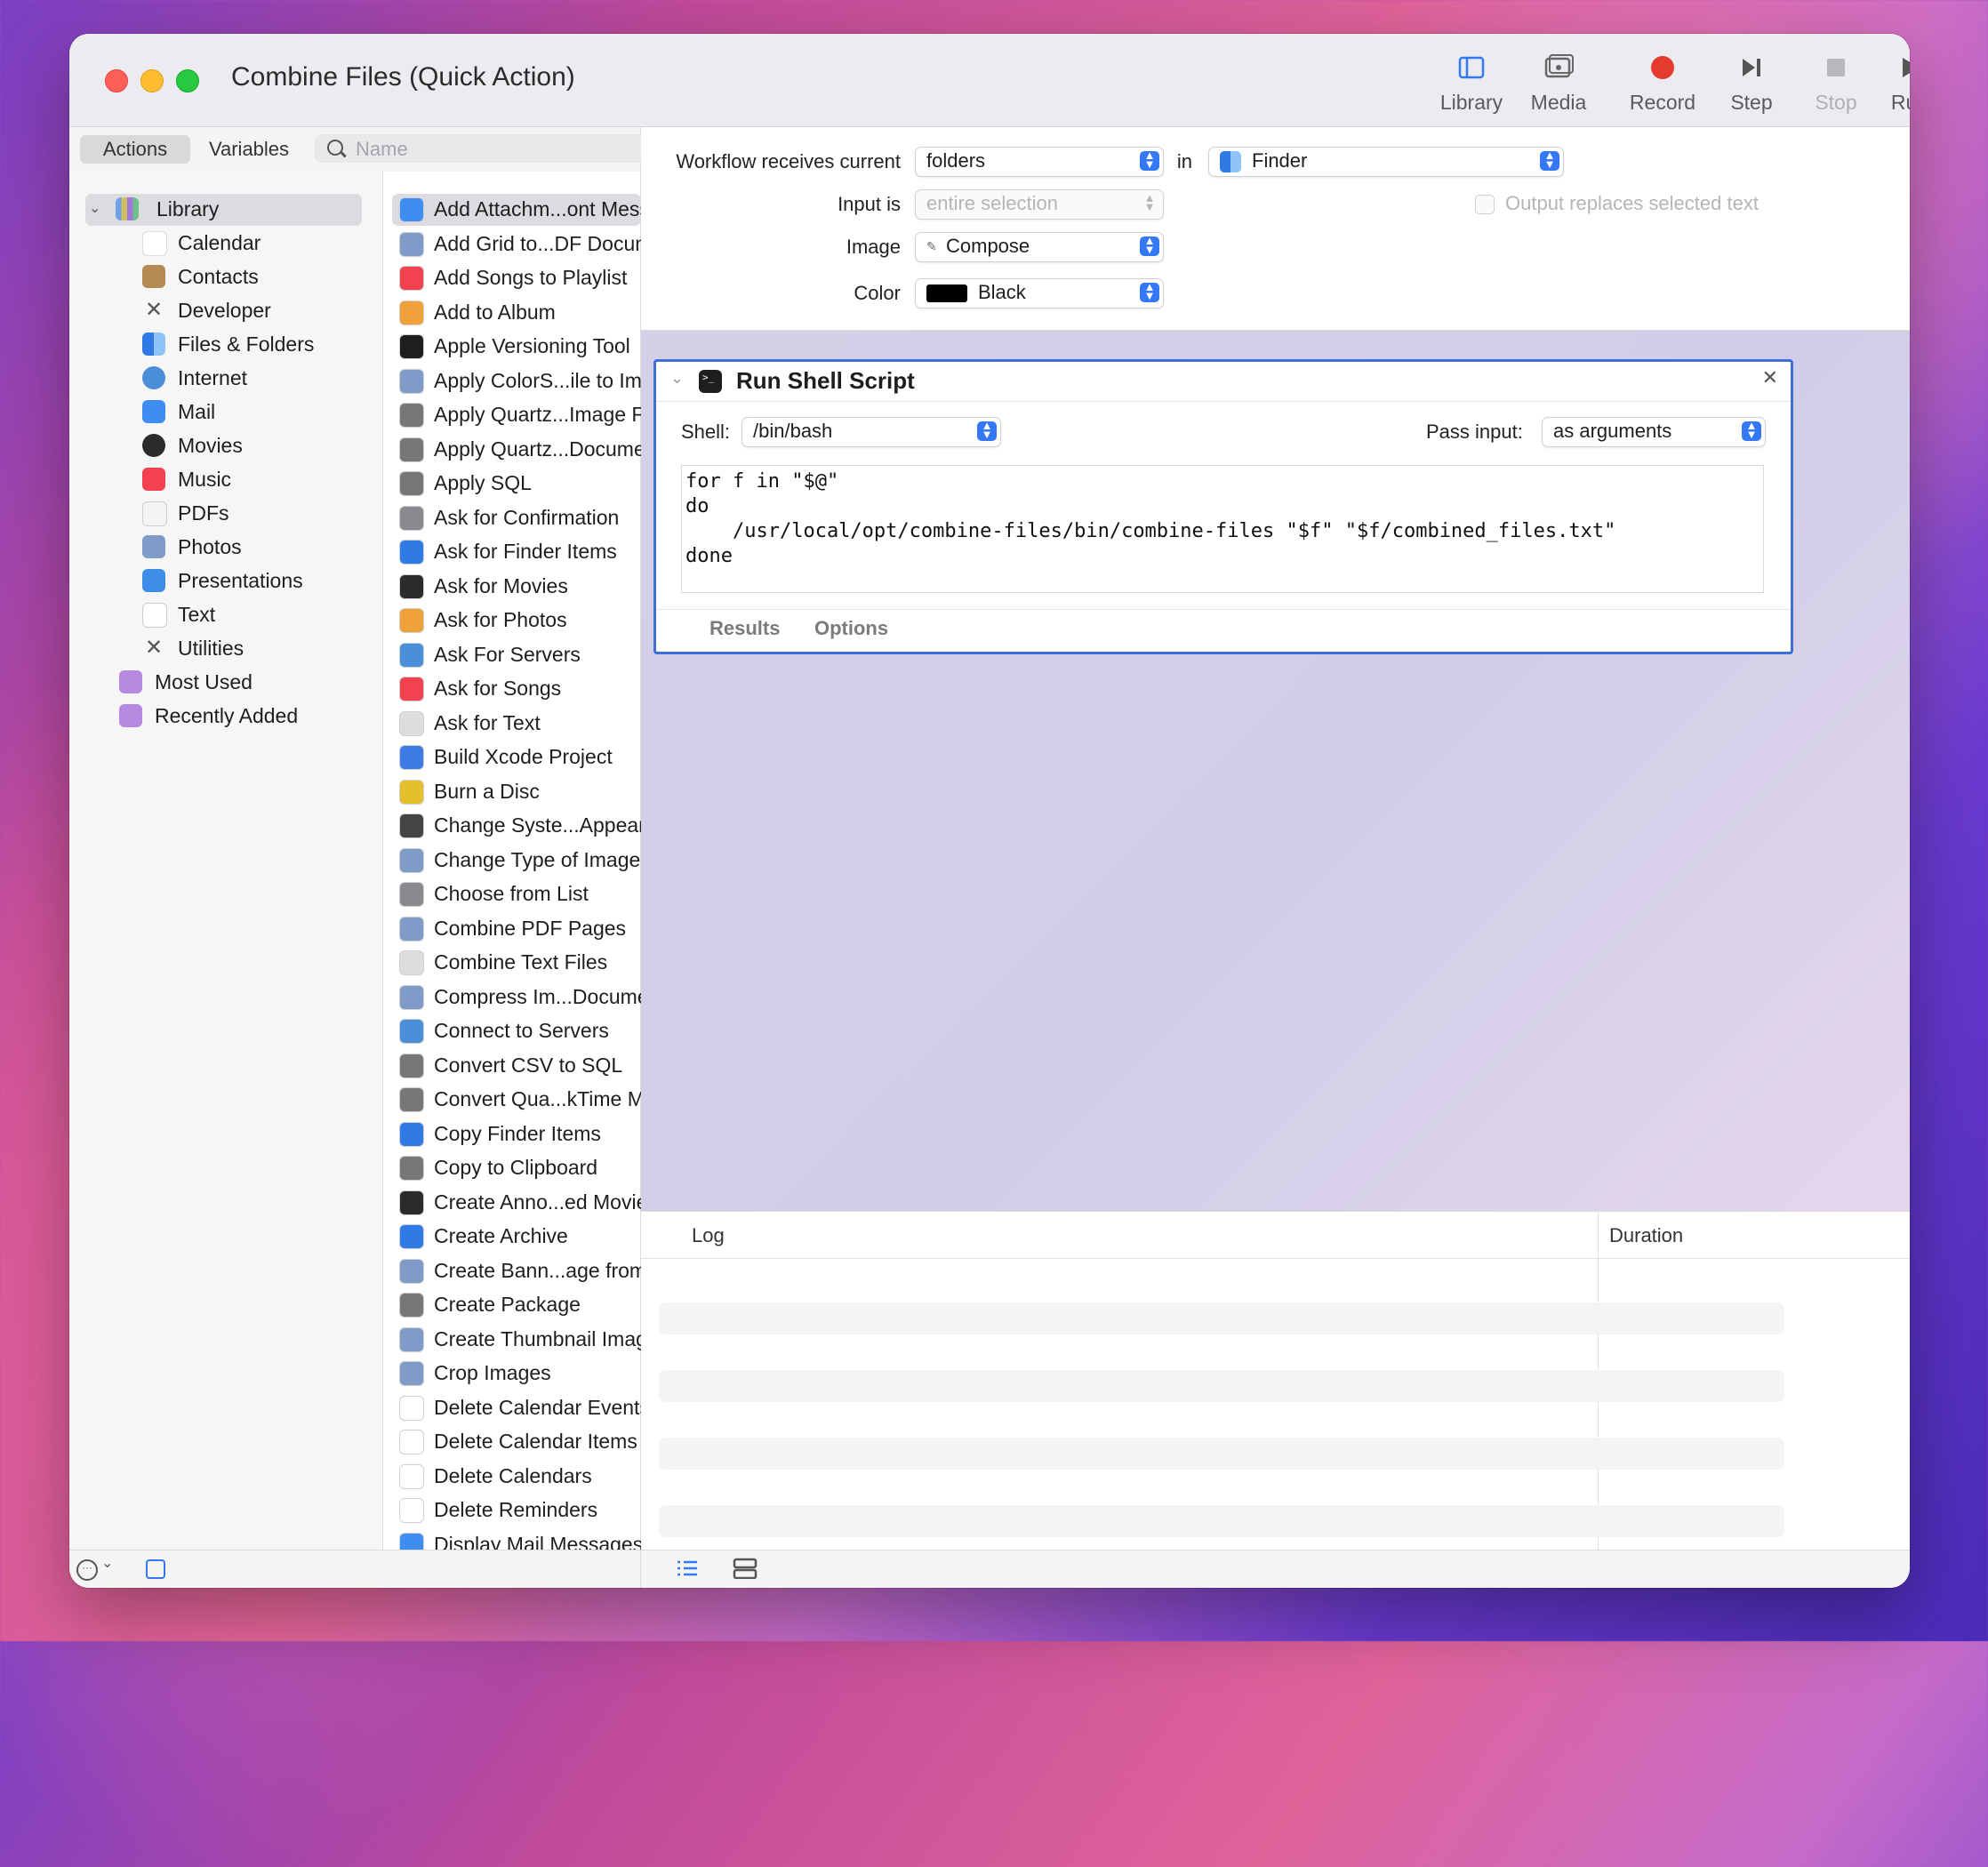  Describe the element at coordinates (516, 620) in the screenshot. I see `action-list-item: Ask for Photos` at that location.